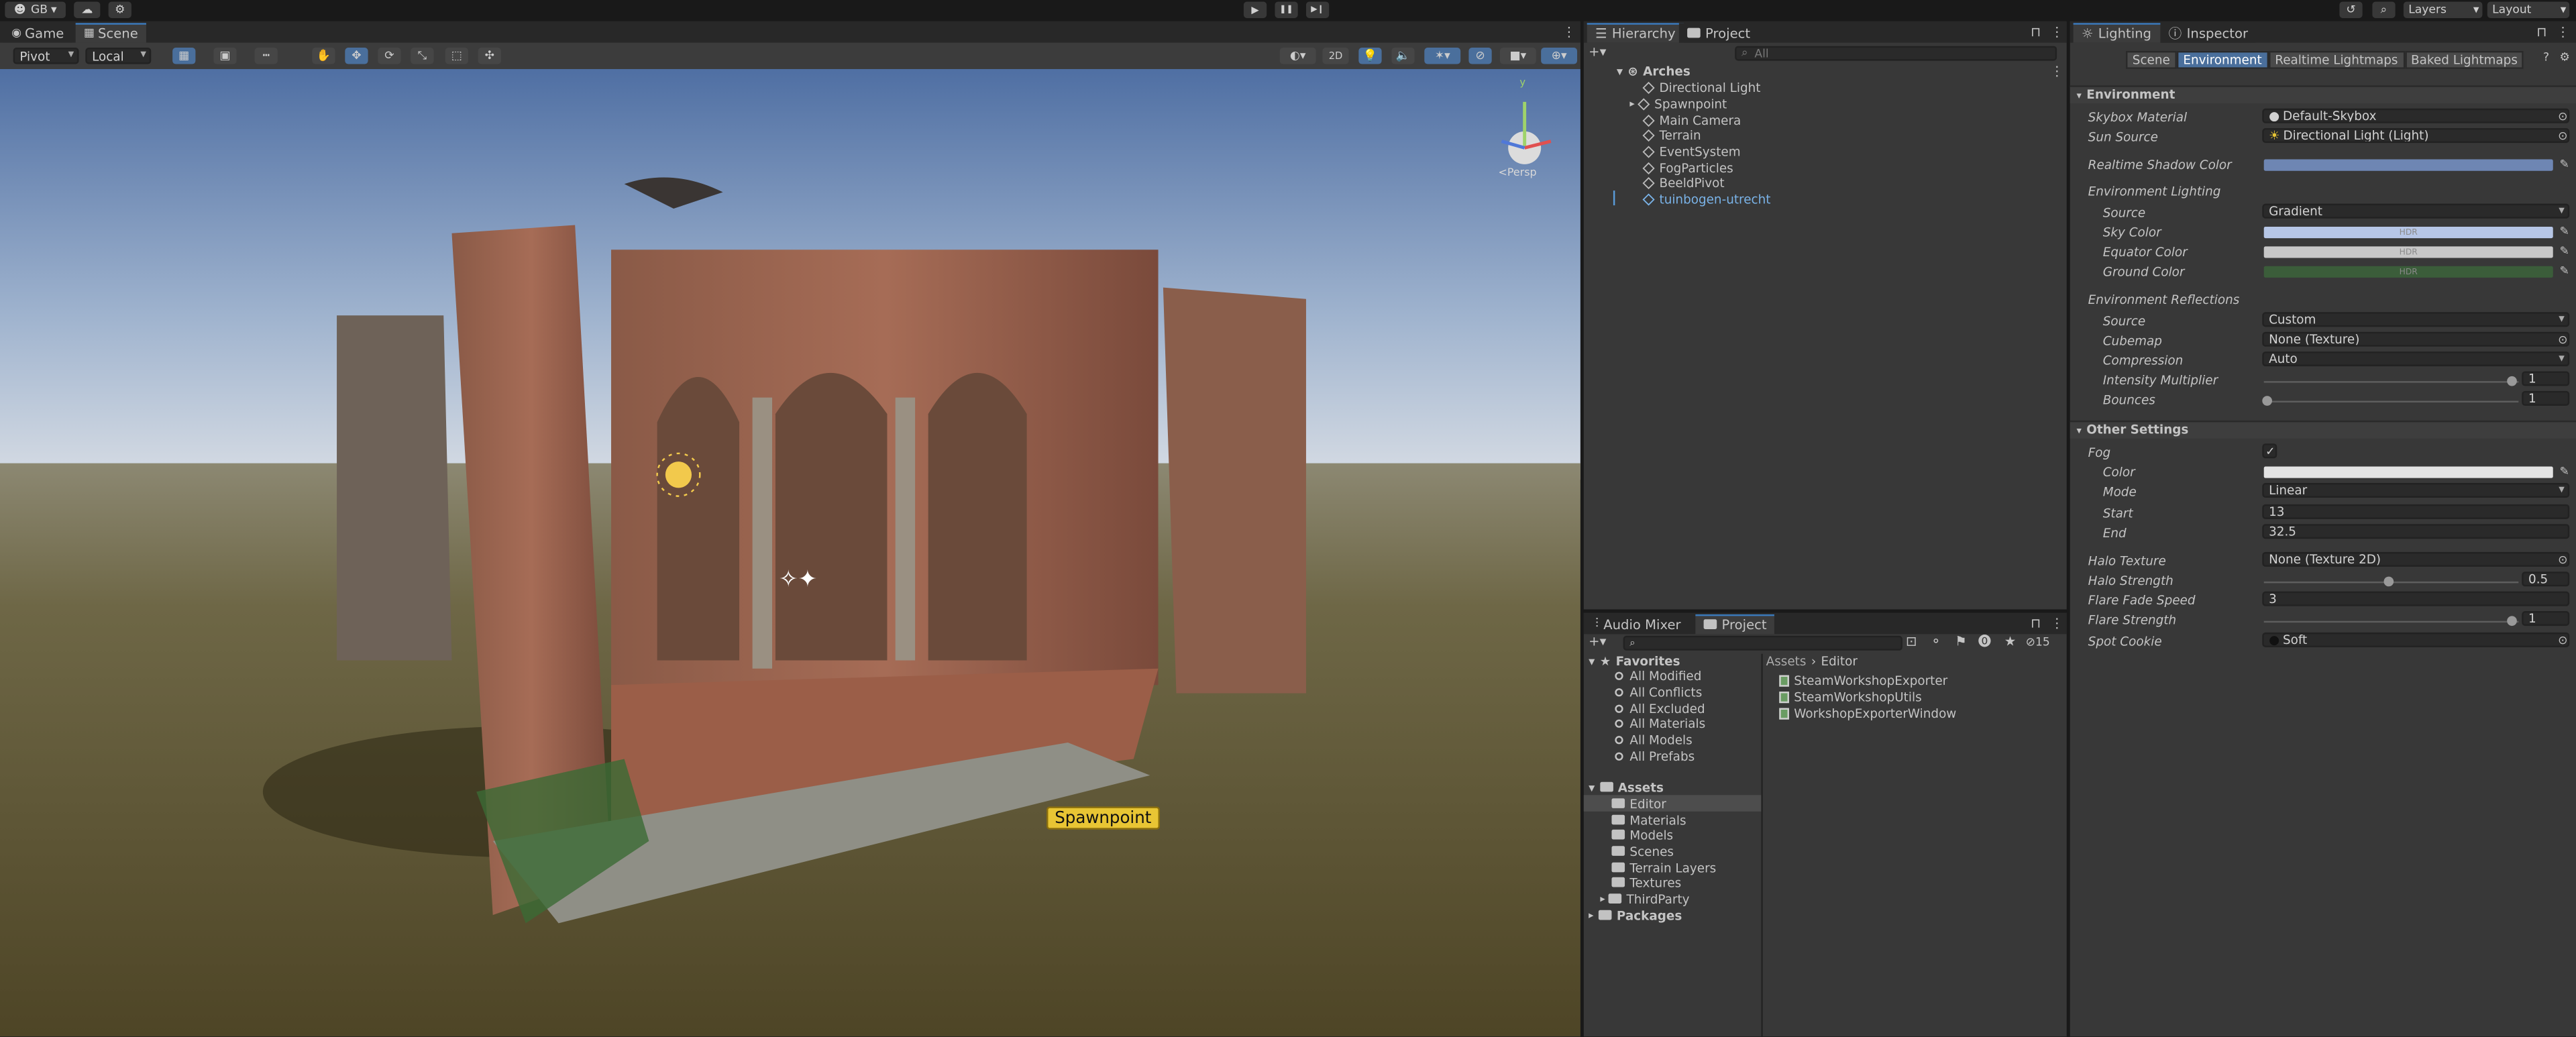 The image size is (2576, 1037). I want to click on tab-scene: ▦ Scene, so click(111, 33).